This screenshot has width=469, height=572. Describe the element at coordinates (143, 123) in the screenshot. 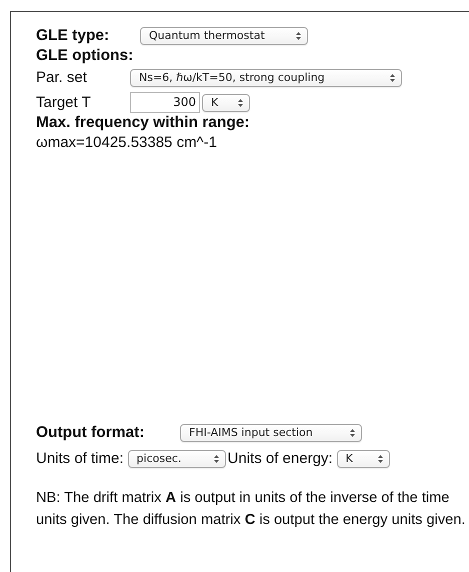

I see `section-heading: Max. frequency within range:` at that location.